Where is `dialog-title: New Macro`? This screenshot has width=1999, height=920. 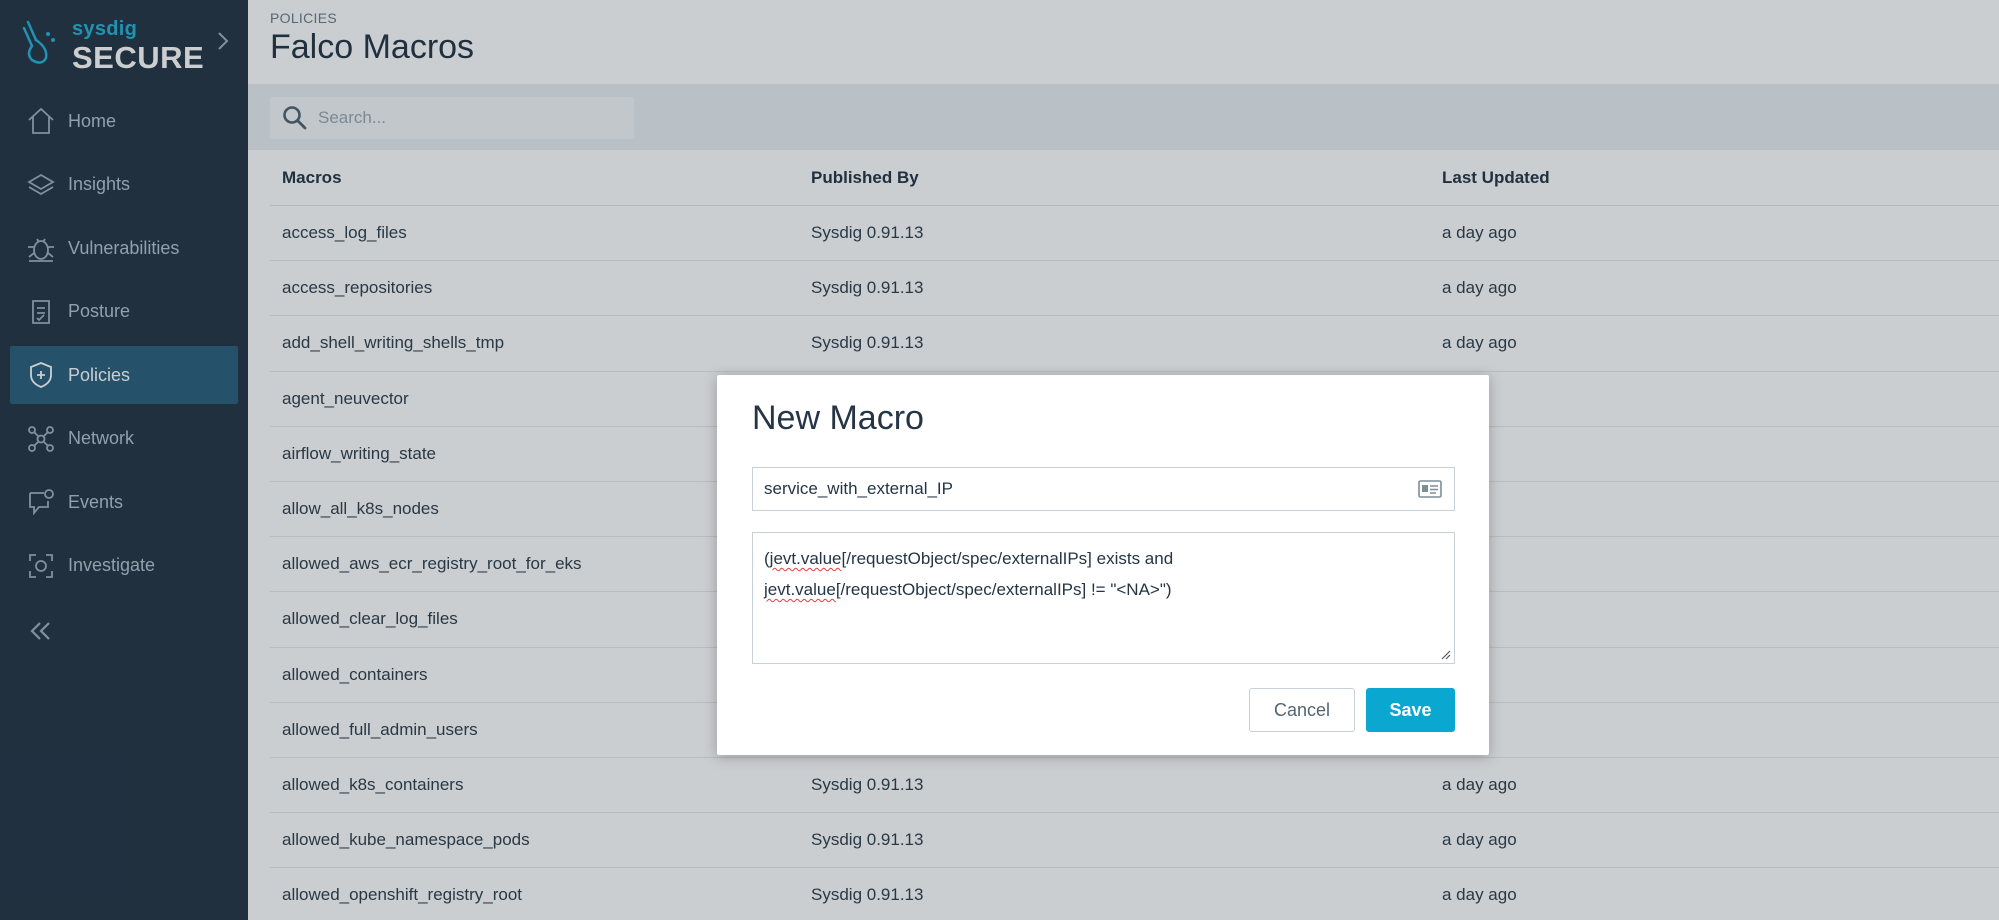
dialog-title: New Macro is located at coordinates (838, 418).